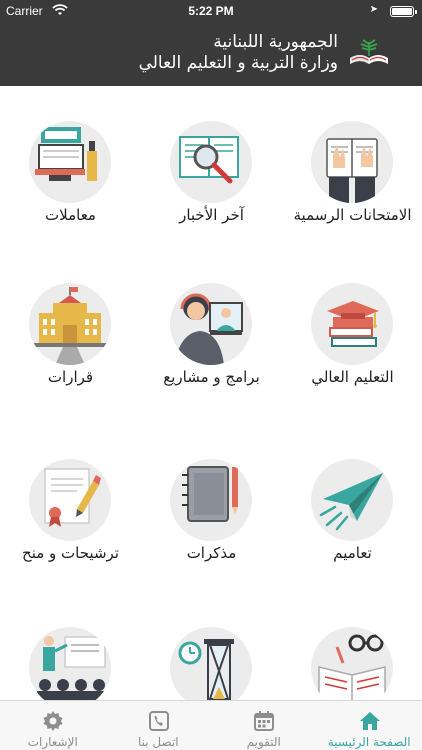 This screenshot has width=422, height=750. What do you see at coordinates (275, 42) in the screenshot?
I see `header-title-country: الجمهورية اللبنانية` at bounding box center [275, 42].